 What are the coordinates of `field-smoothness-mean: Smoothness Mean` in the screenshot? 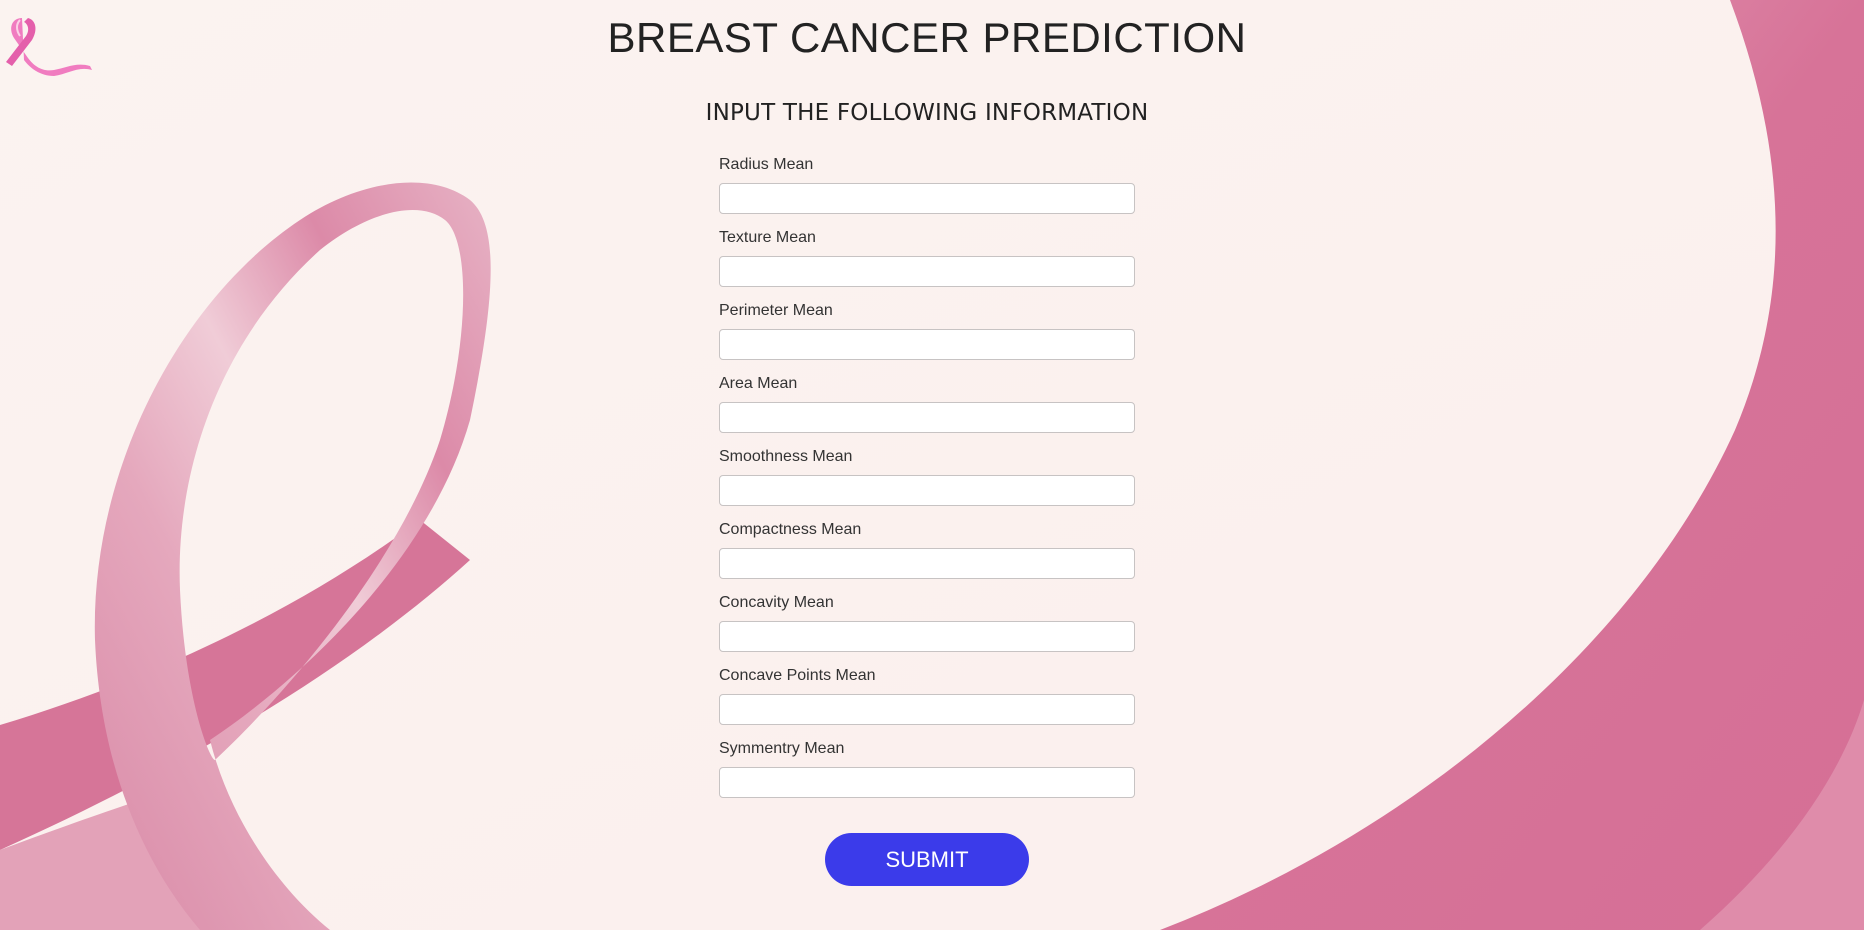 It's located at (927, 479).